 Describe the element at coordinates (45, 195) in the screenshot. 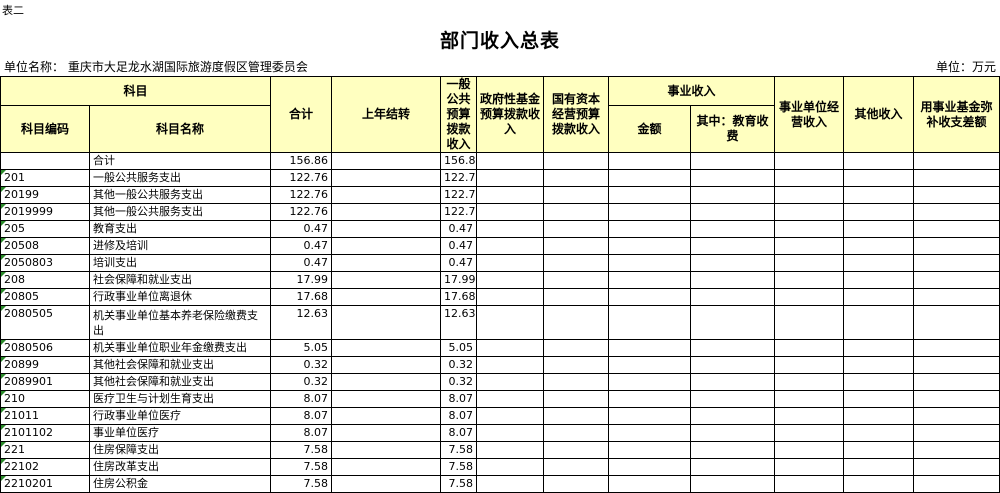

I see `cell-code: 20199` at that location.